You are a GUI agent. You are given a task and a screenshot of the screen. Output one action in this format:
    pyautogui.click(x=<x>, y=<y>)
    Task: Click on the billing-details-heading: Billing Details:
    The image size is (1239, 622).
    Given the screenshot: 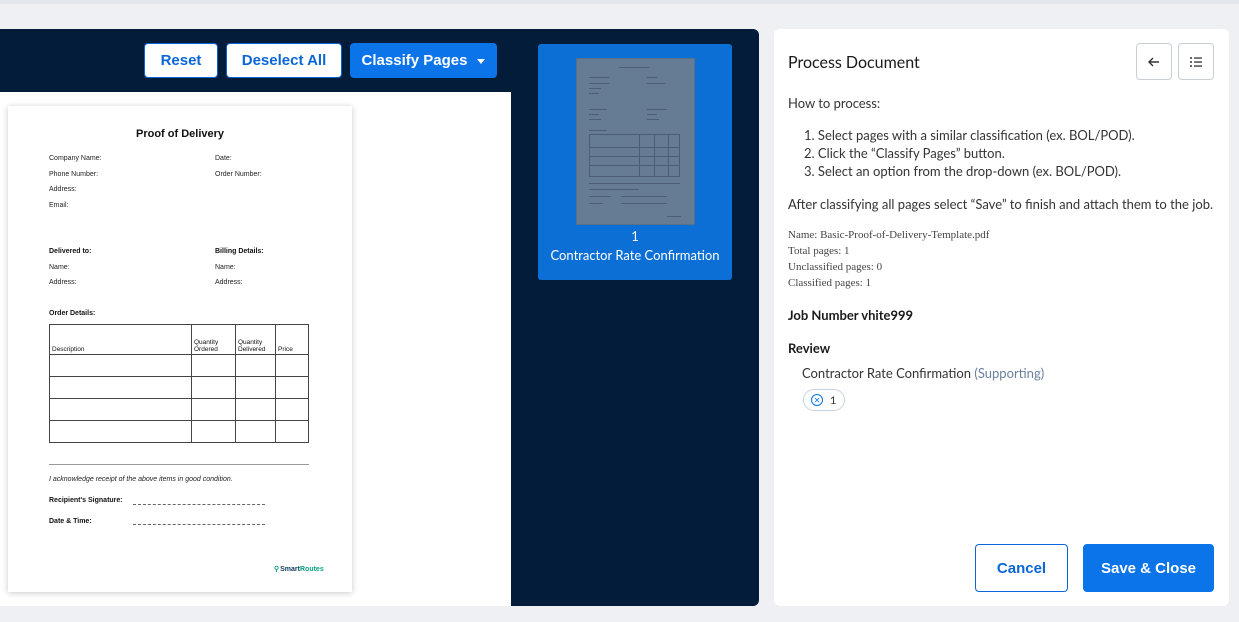 What is the action you would take?
    pyautogui.click(x=239, y=251)
    